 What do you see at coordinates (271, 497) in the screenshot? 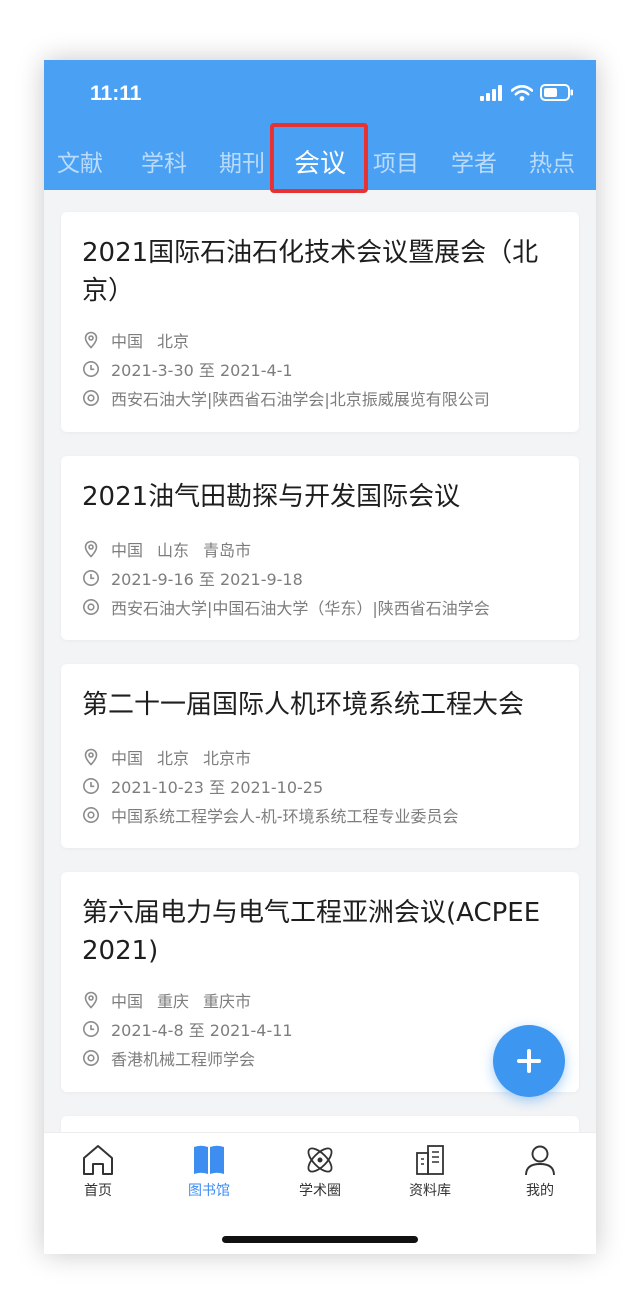
I see `conference-title: 2021油气田勘探与开发国际会议` at bounding box center [271, 497].